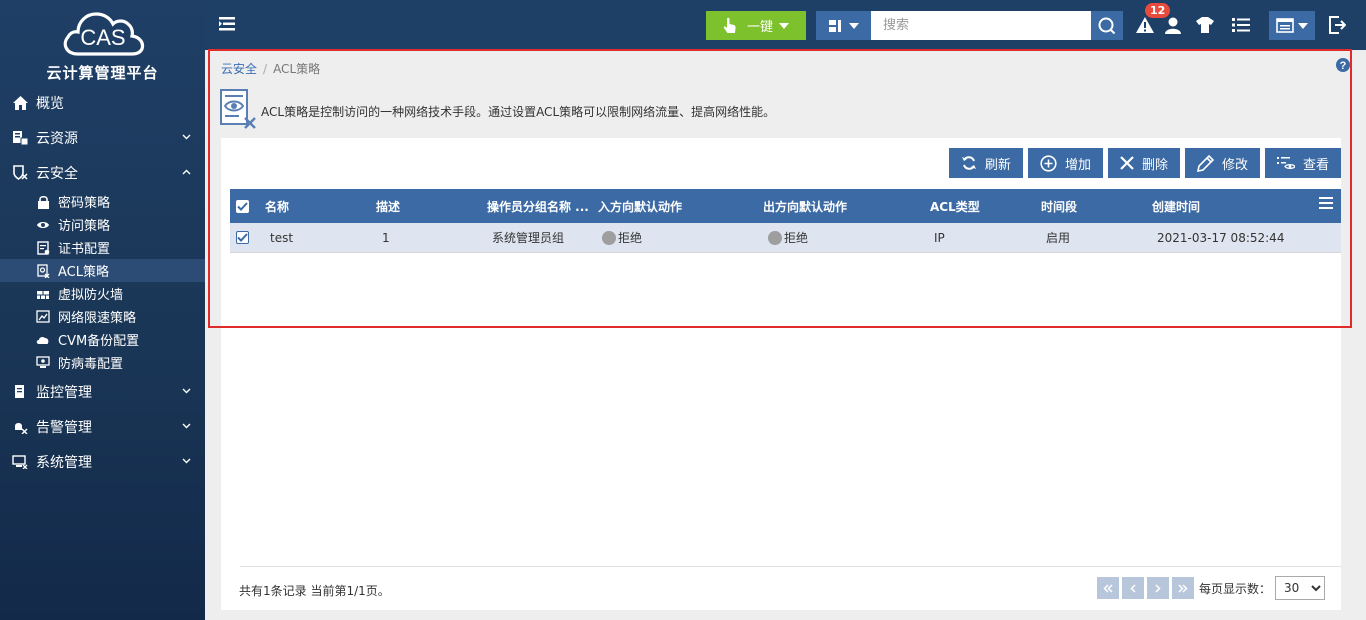  What do you see at coordinates (1302, 163) in the screenshot?
I see `view-button: 查看` at bounding box center [1302, 163].